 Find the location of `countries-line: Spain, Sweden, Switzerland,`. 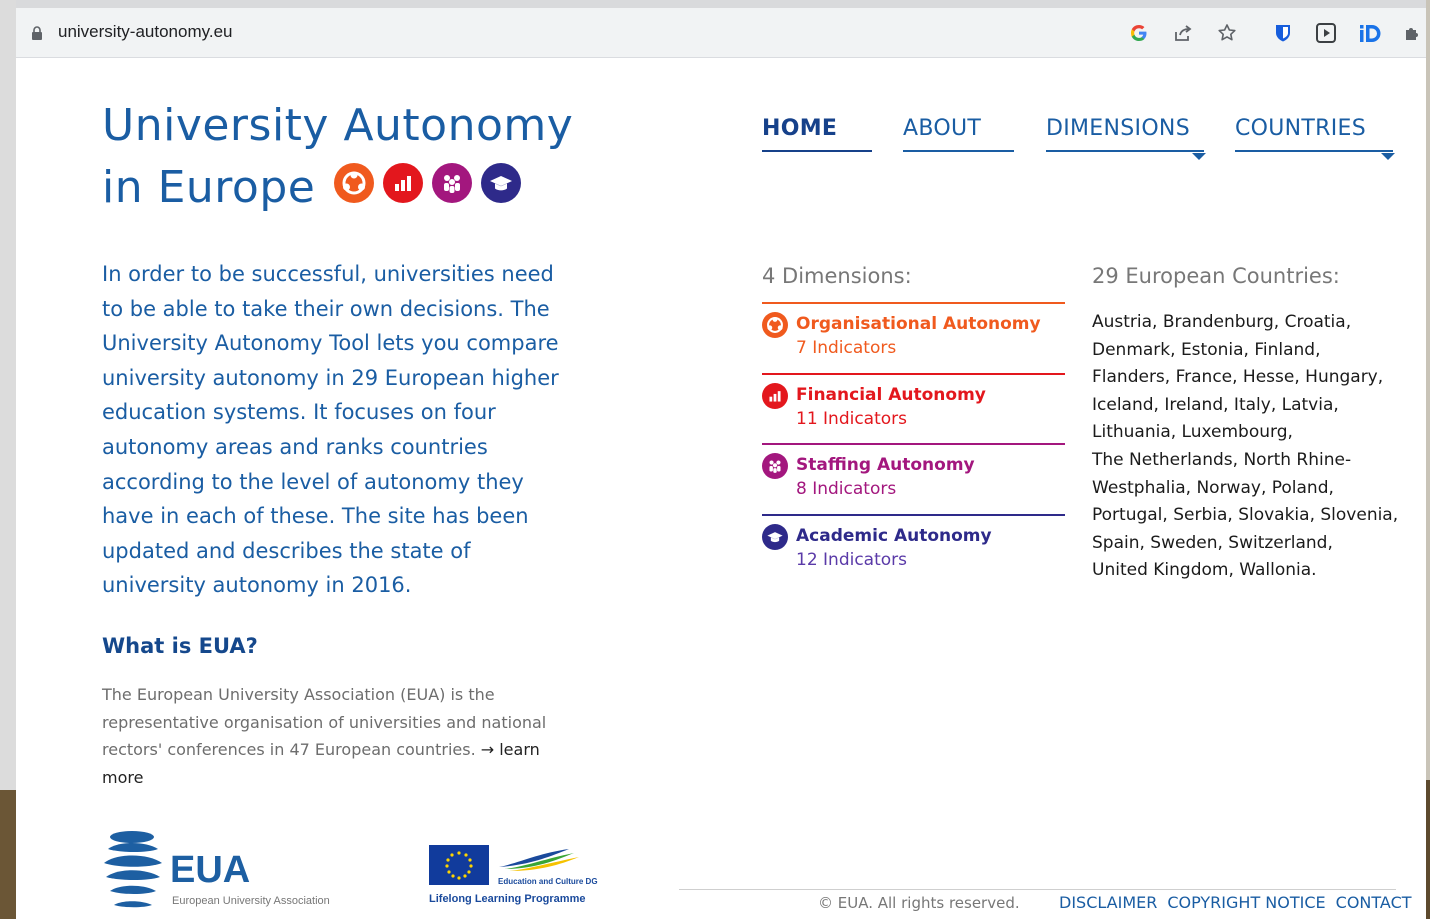

countries-line: Spain, Sweden, Switzerland, is located at coordinates (1247, 544).